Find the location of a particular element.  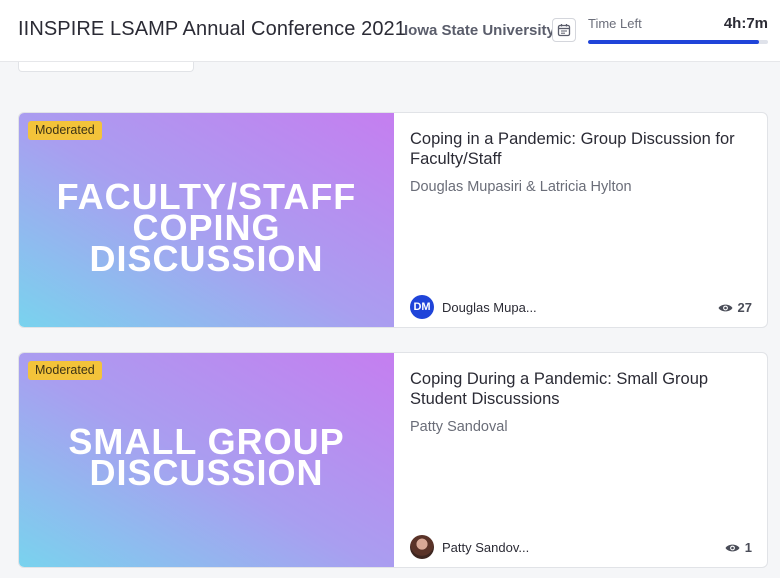

previous-card-edge is located at coordinates (106, 67).